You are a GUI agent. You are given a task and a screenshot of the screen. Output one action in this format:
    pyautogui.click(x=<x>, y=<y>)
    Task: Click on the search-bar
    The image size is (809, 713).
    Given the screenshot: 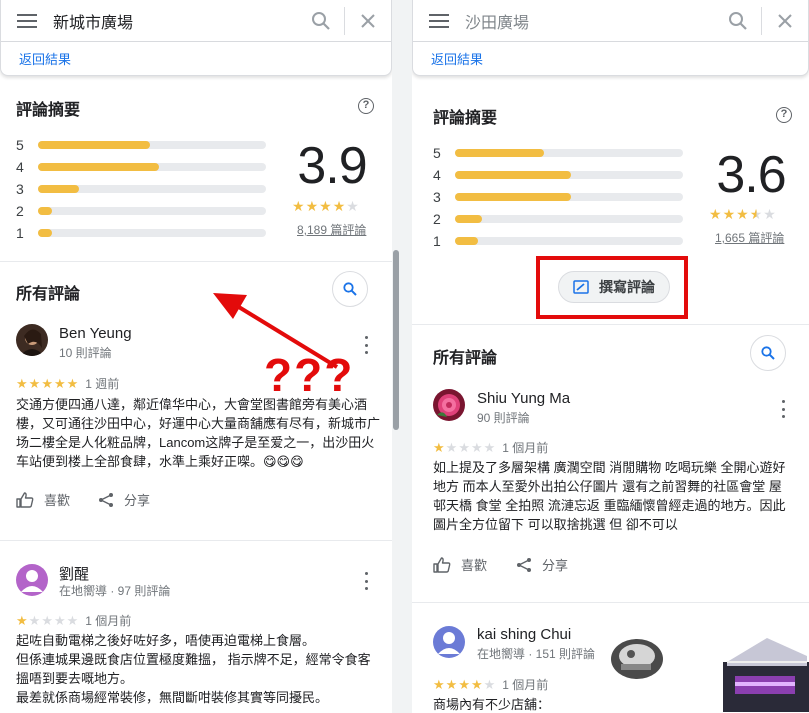 What is the action you would take?
    pyautogui.click(x=196, y=21)
    